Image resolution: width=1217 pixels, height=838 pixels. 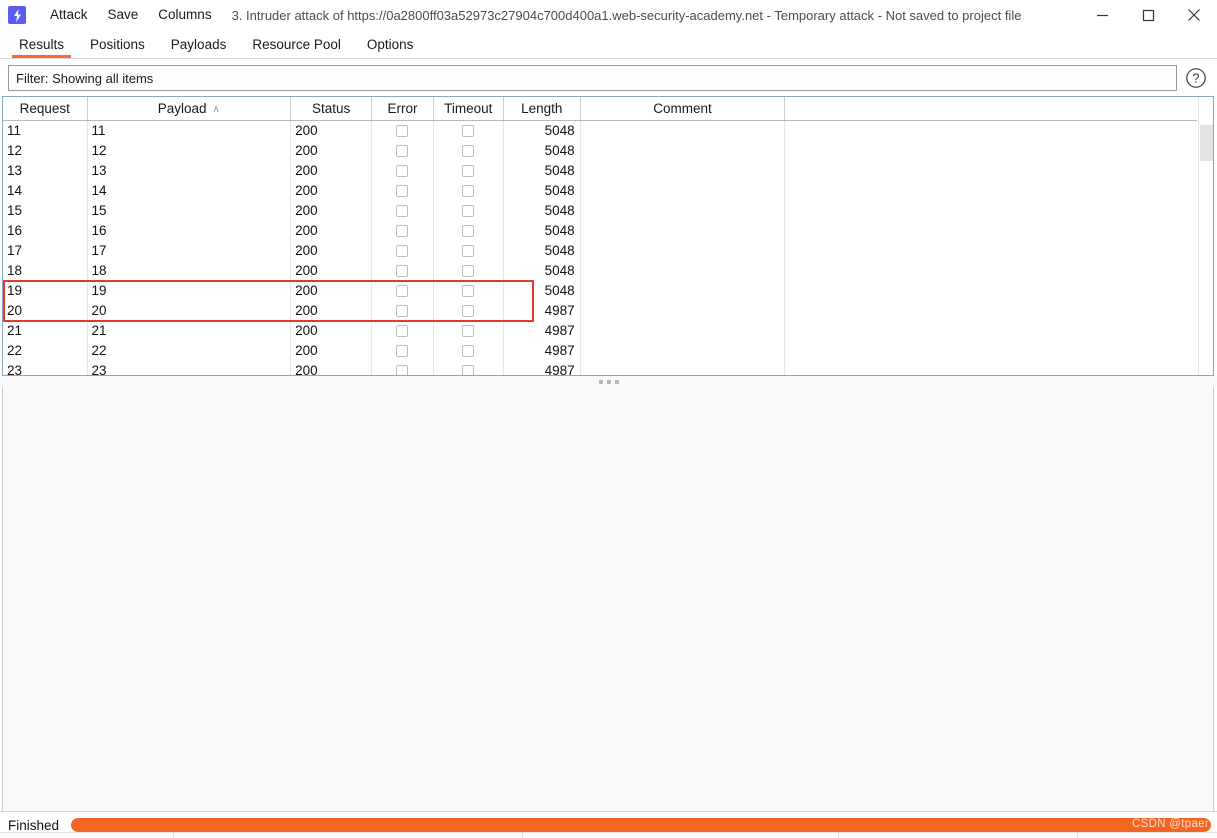 I want to click on question-mark-circle-icon: ?, so click(x=1196, y=78).